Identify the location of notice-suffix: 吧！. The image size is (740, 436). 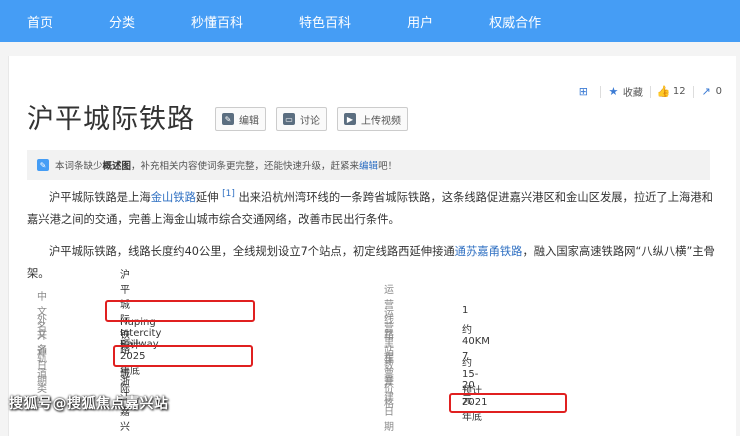
(388, 166).